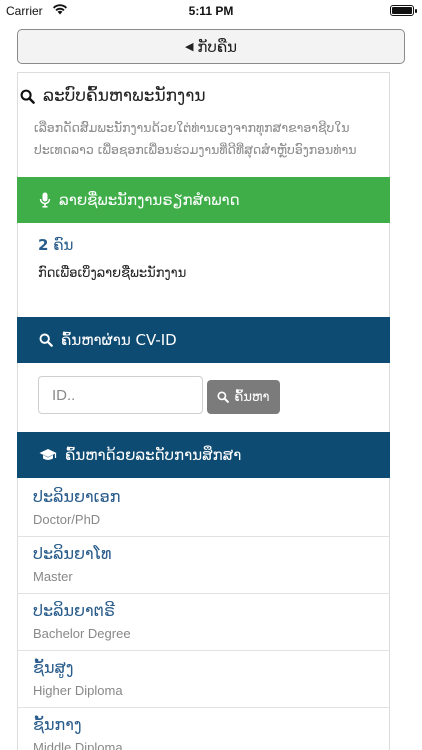 The width and height of the screenshot is (422, 750). I want to click on status-bar: Carrier 5:11 PM, so click(211, 11).